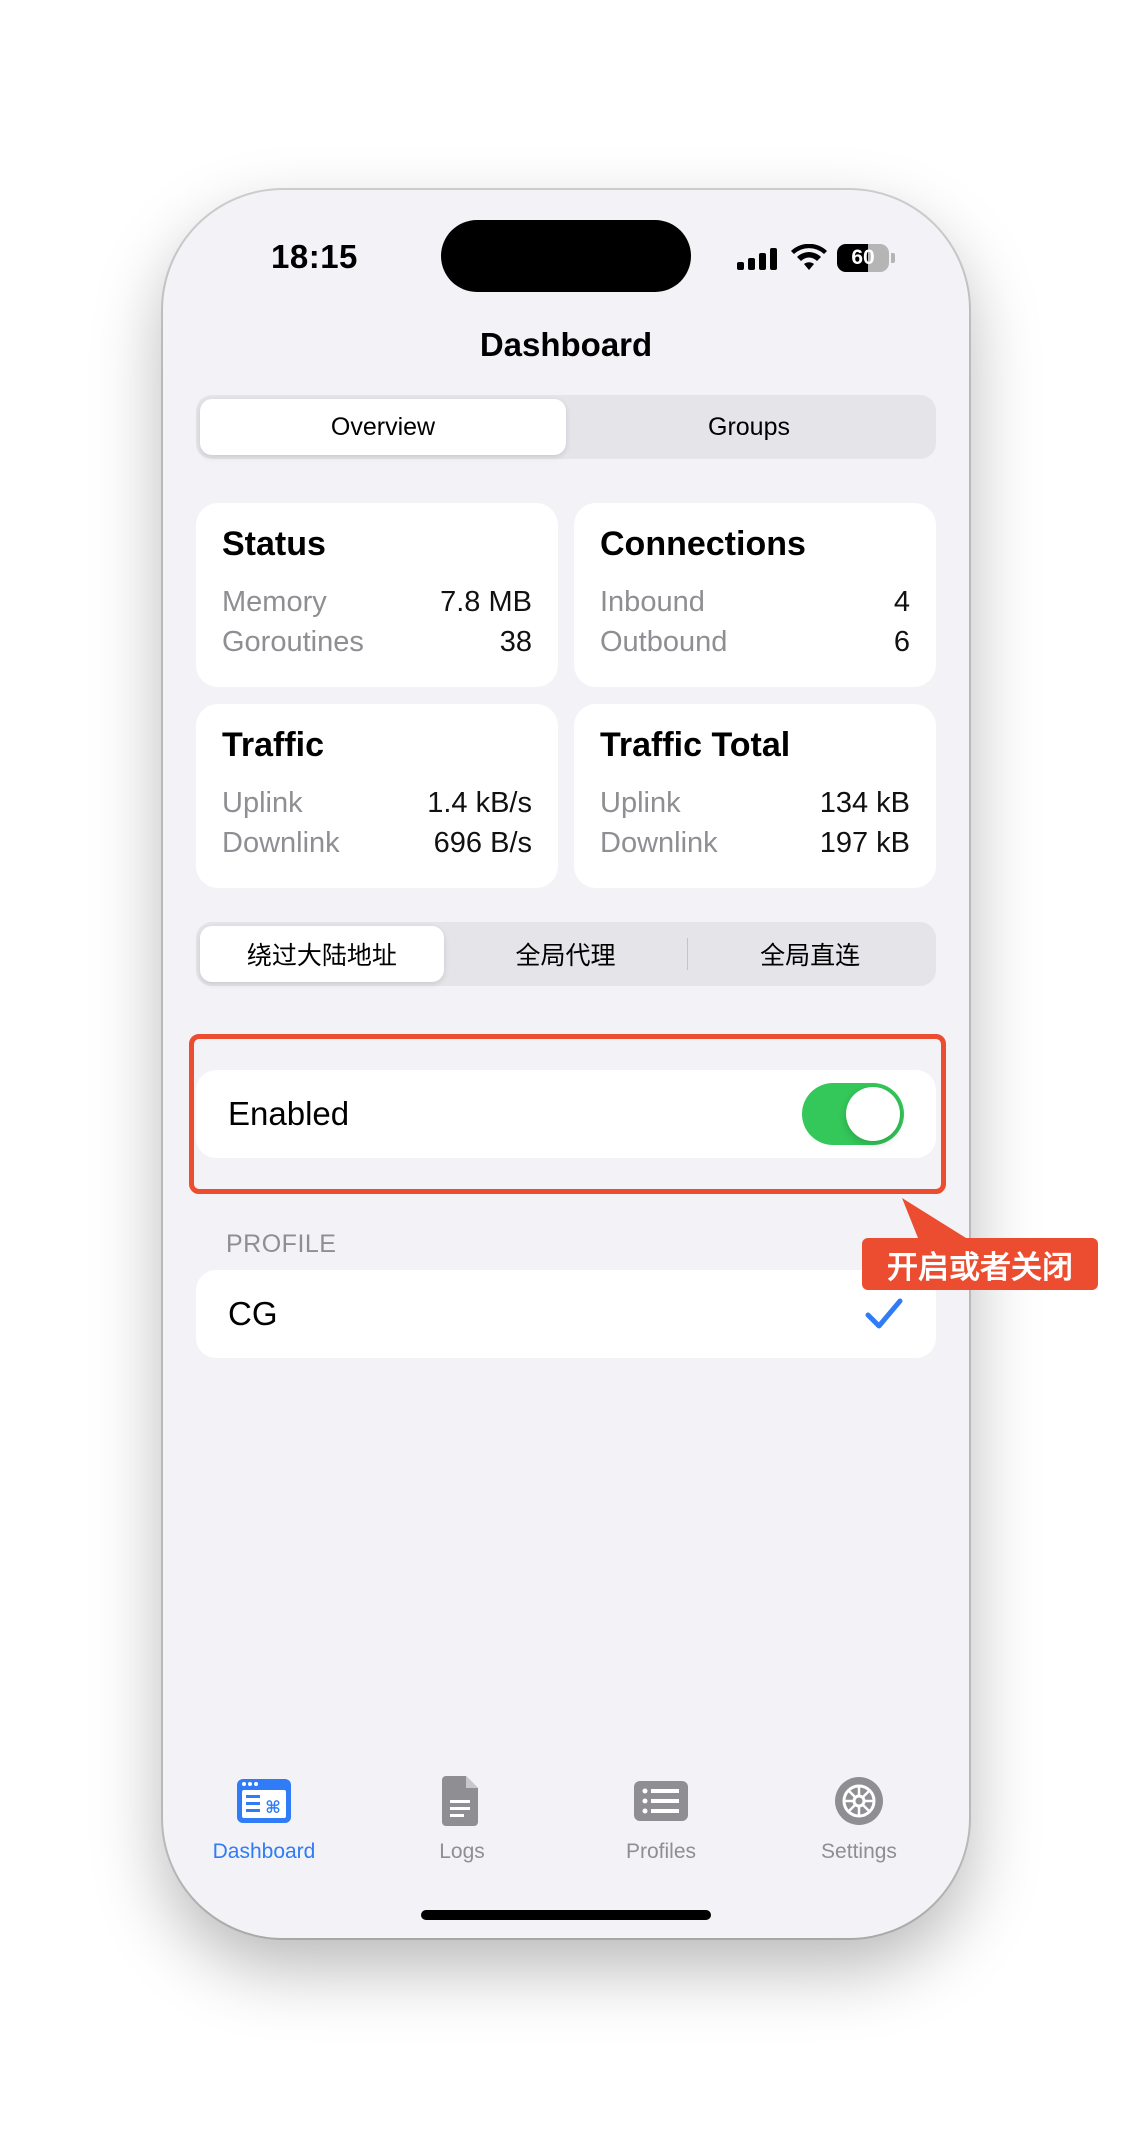 This screenshot has width=1133, height=2140. I want to click on stat-row: Uplink 134 kB, so click(755, 803).